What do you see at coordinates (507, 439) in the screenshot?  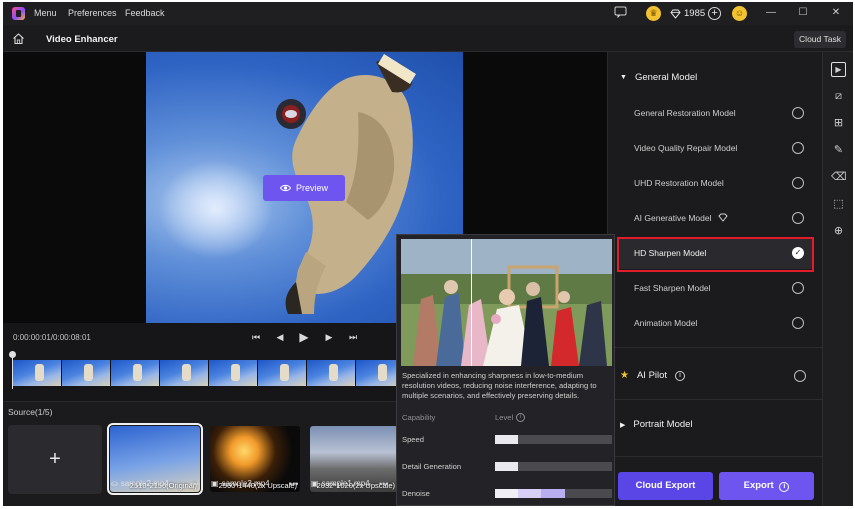 I see `metric-speed-fill` at bounding box center [507, 439].